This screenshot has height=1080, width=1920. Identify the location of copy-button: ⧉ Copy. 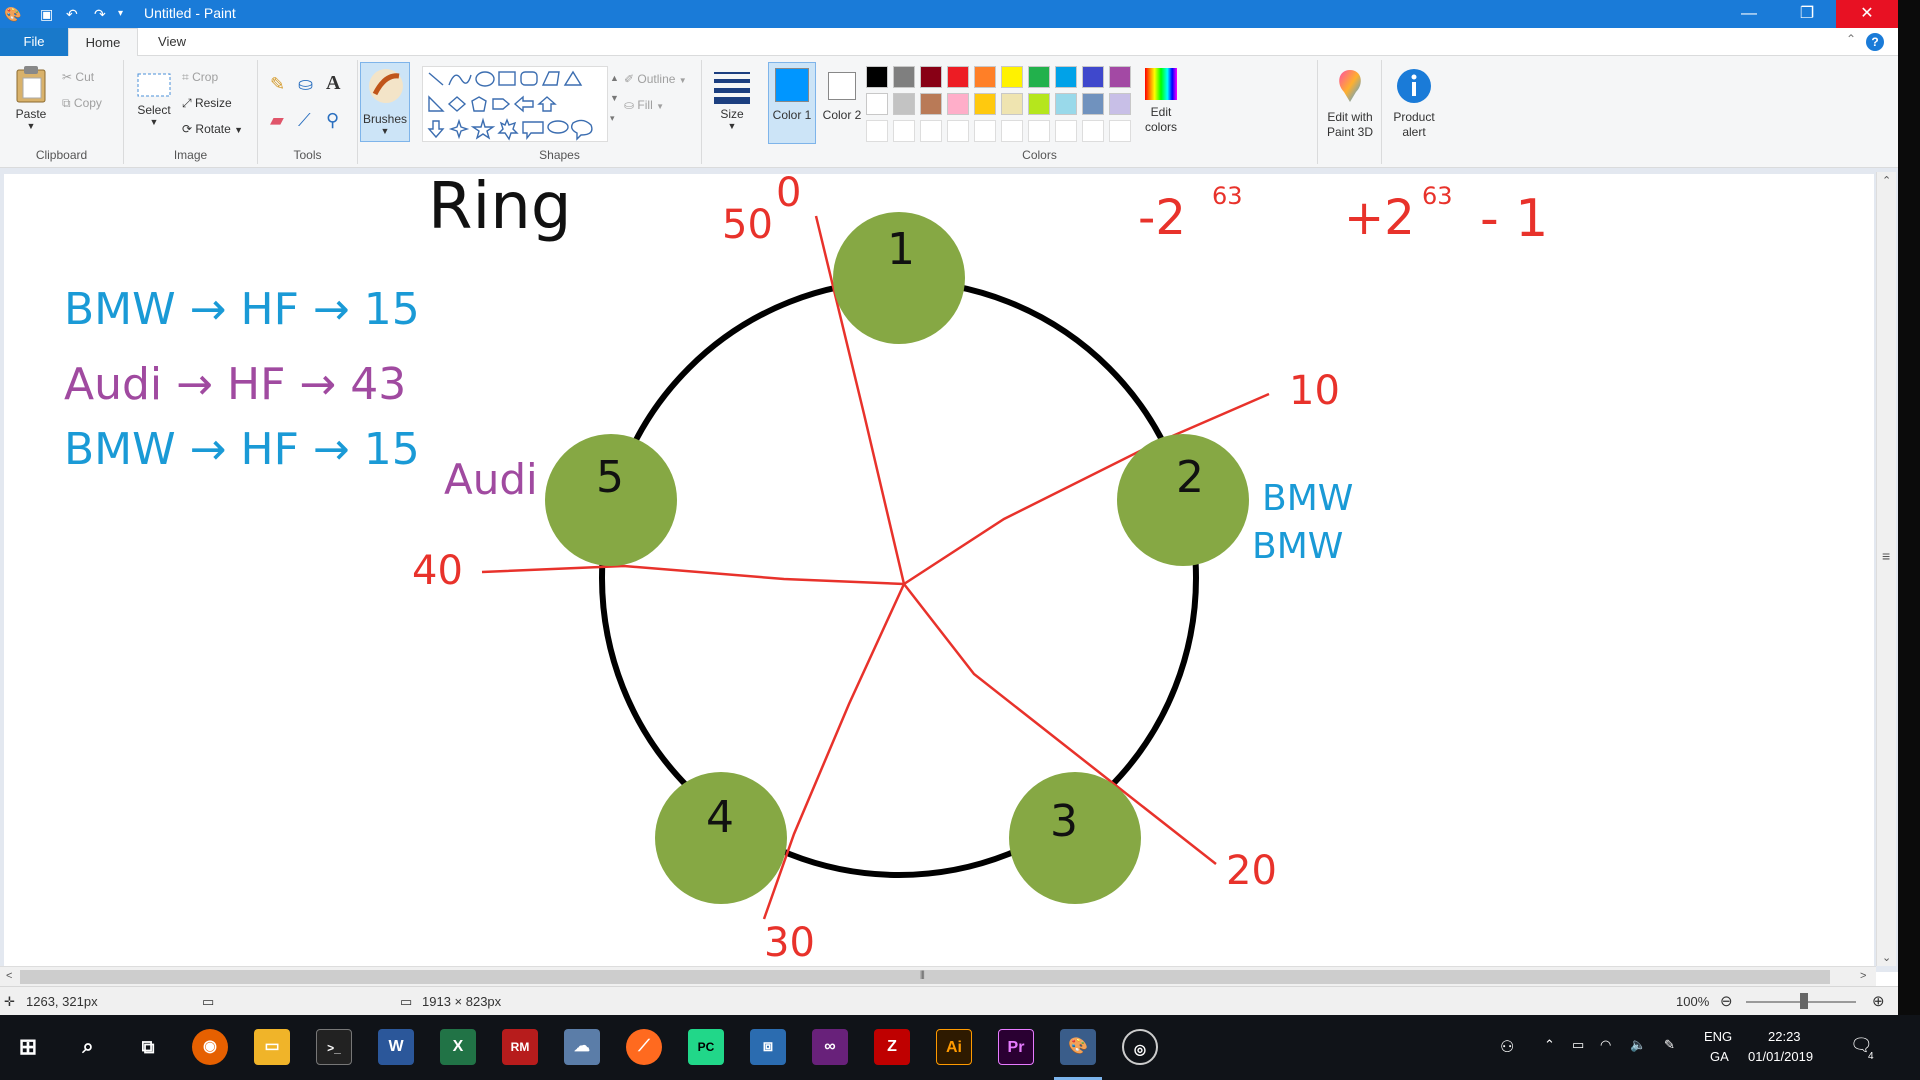
(82, 103).